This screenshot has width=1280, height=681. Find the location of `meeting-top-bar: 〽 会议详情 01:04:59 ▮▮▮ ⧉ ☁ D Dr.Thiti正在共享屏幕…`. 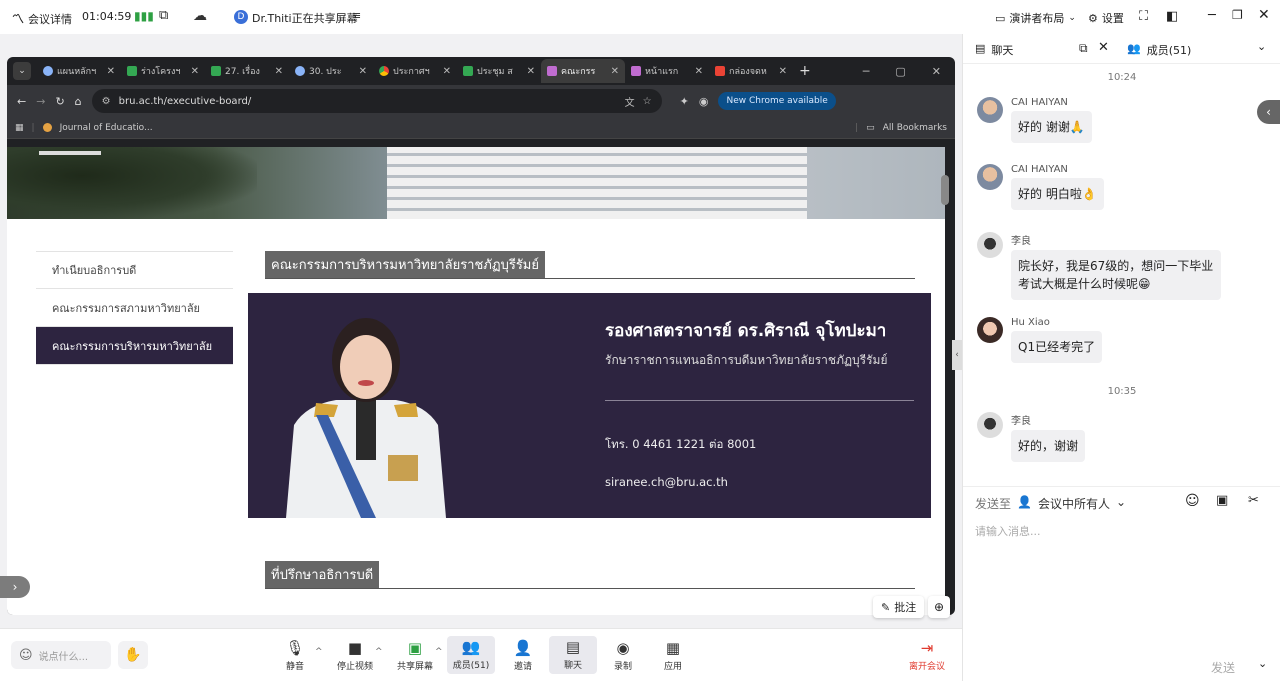

meeting-top-bar: 〽 会议详情 01:04:59 ▮▮▮ ⧉ ☁ D Dr.Thiti正在共享屏幕… is located at coordinates (640, 17).